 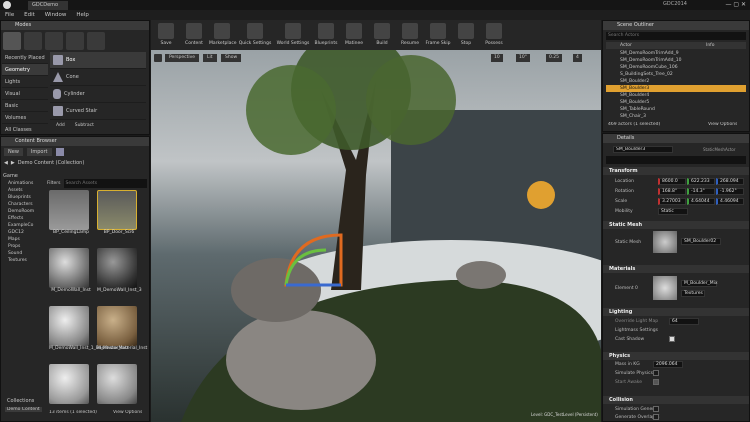 What do you see at coordinates (54, 183) in the screenshot?
I see `filters-button: Filters` at bounding box center [54, 183].